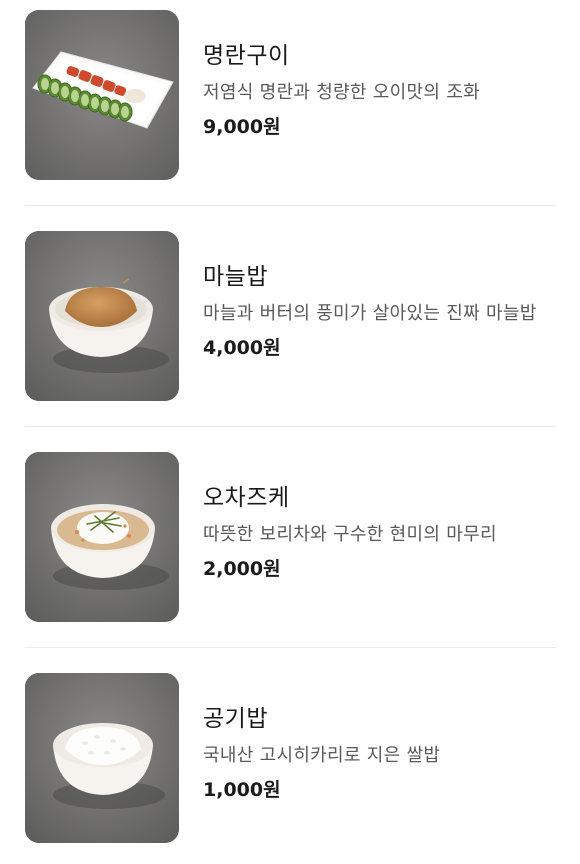 The height and width of the screenshot is (864, 580). I want to click on menu-item-price: 9,000원, so click(242, 127).